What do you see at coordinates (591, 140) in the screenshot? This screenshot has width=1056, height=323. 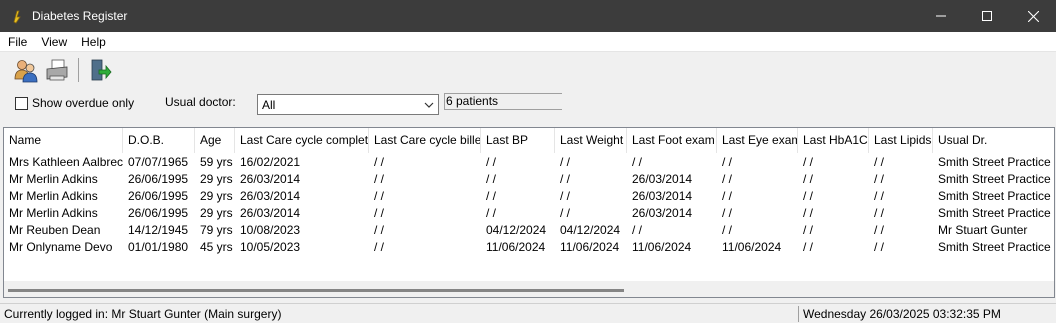 I see `col-header-weight: Last Weight` at bounding box center [591, 140].